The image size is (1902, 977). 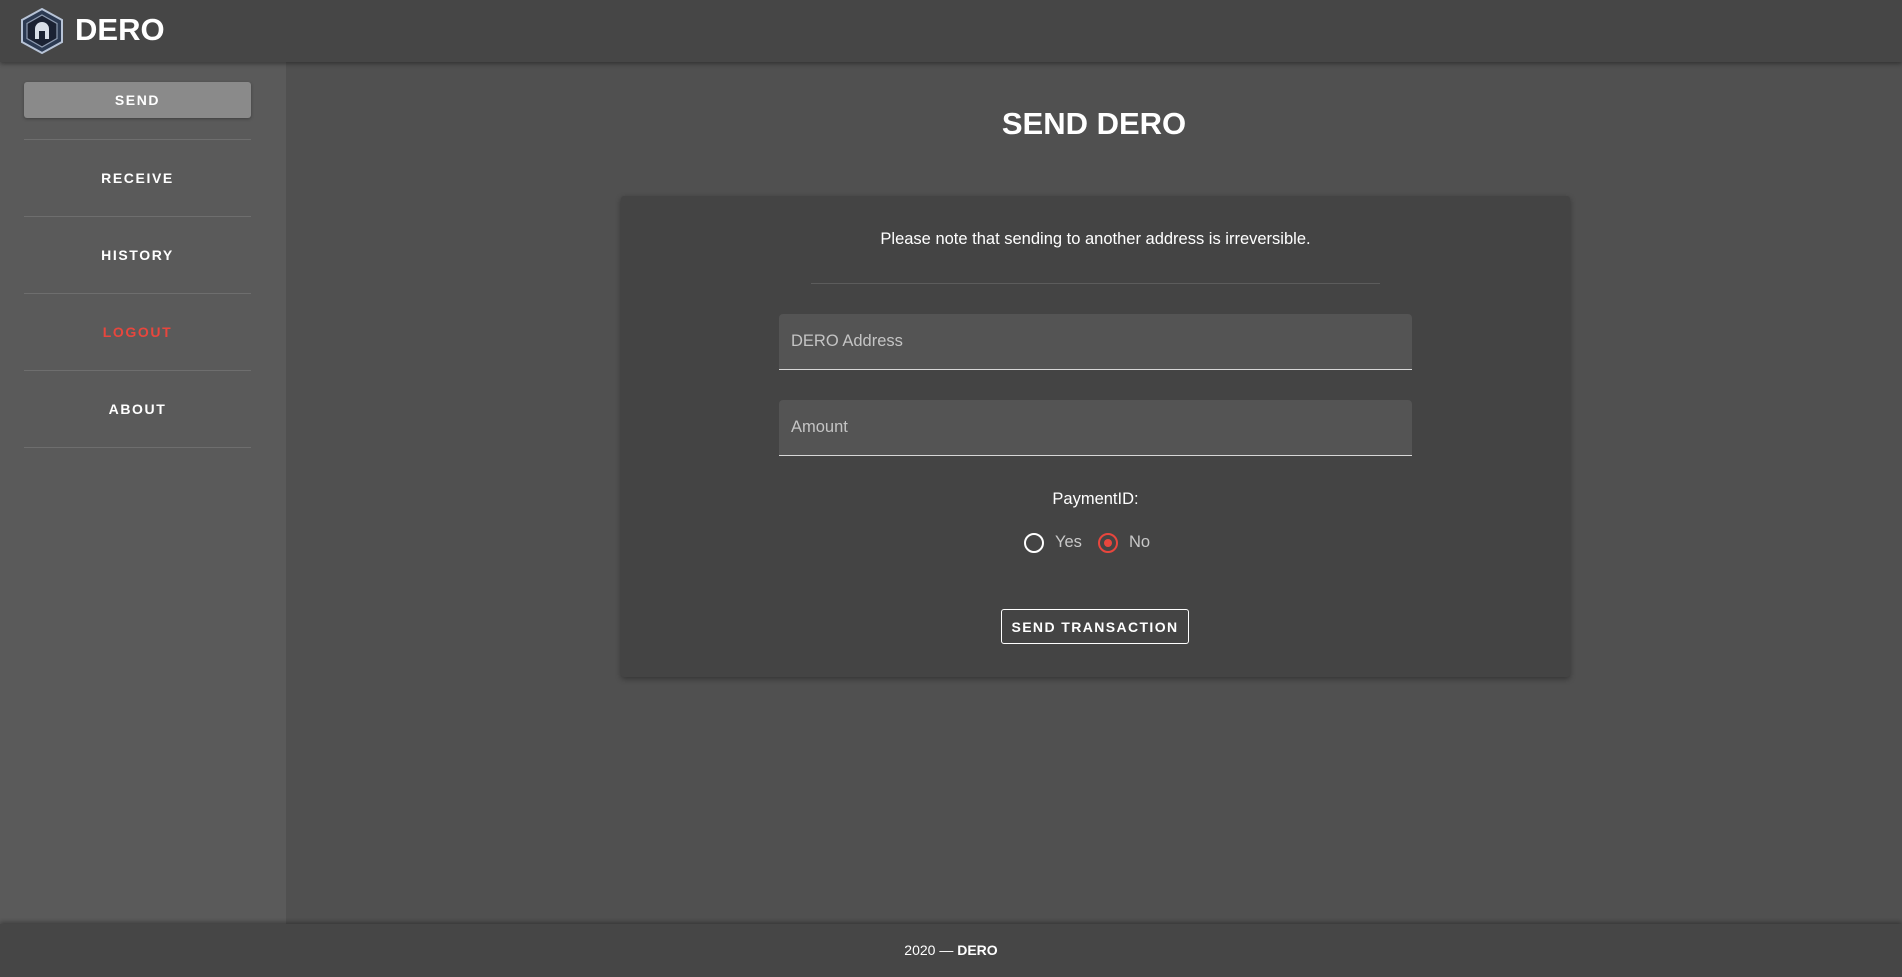 I want to click on sidebar-item-logout: LOGOUT, so click(x=137, y=332).